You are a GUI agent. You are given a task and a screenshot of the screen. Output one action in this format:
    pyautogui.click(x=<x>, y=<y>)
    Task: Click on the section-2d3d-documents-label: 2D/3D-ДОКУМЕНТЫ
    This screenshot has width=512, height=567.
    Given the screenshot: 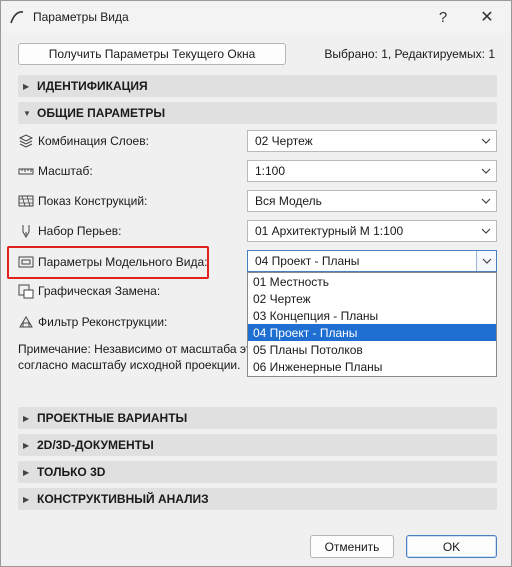 What is the action you would take?
    pyautogui.click(x=95, y=445)
    